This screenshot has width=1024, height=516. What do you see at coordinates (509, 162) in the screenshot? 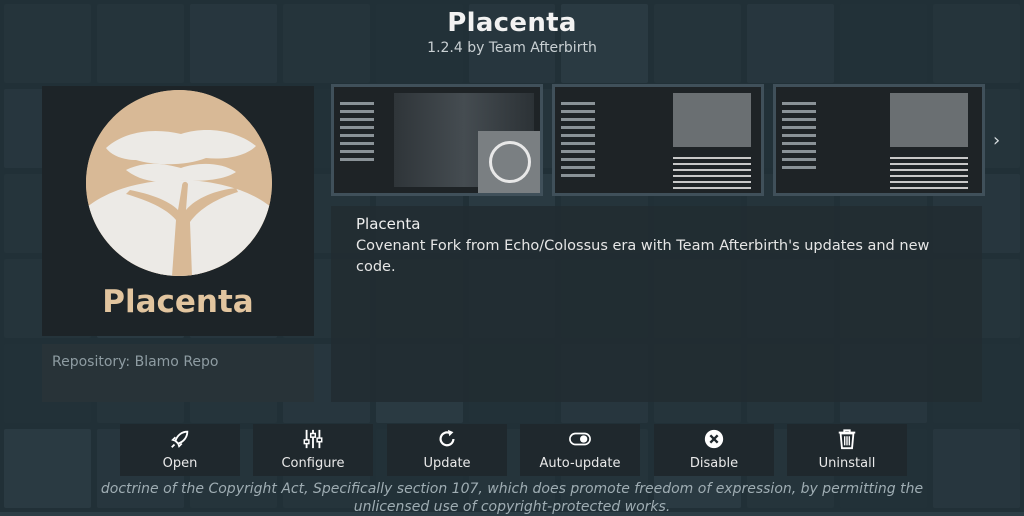
I see `film-reel-icon` at bounding box center [509, 162].